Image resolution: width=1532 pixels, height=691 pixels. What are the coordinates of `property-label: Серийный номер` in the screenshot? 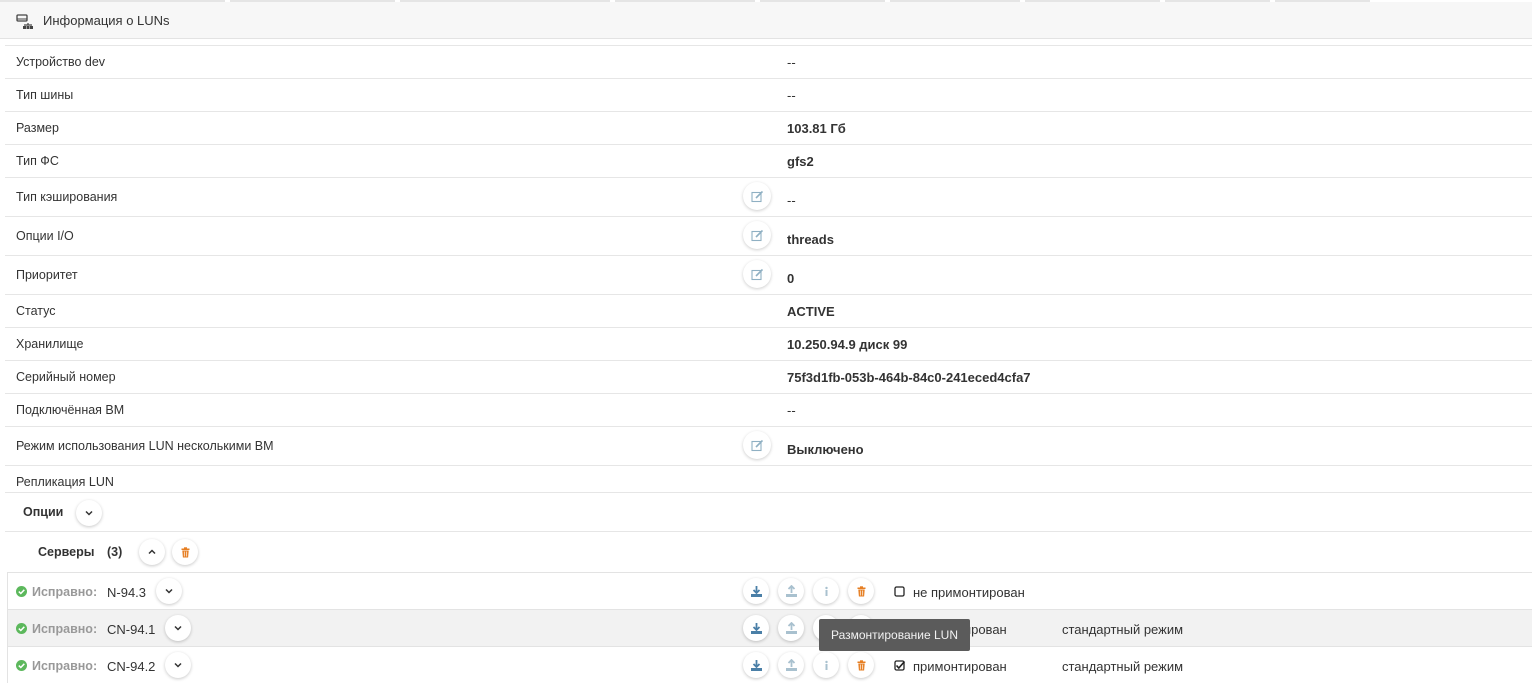 It's located at (66, 377).